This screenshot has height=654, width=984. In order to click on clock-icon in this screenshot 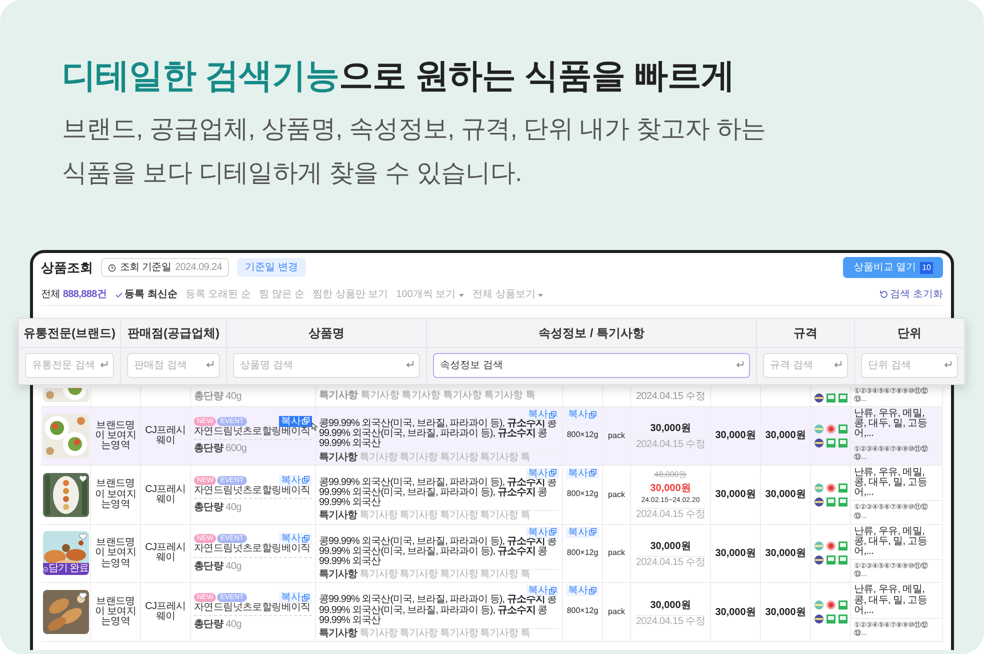, I will do `click(112, 268)`.